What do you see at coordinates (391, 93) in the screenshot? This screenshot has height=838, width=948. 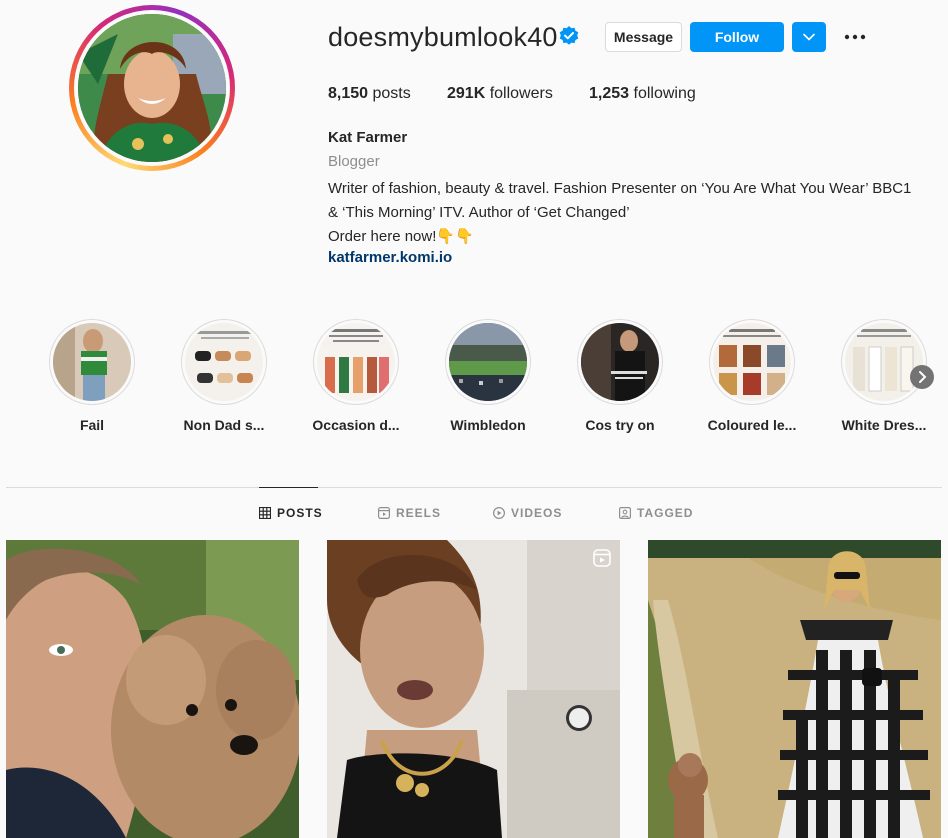 I see `posts-label: posts` at bounding box center [391, 93].